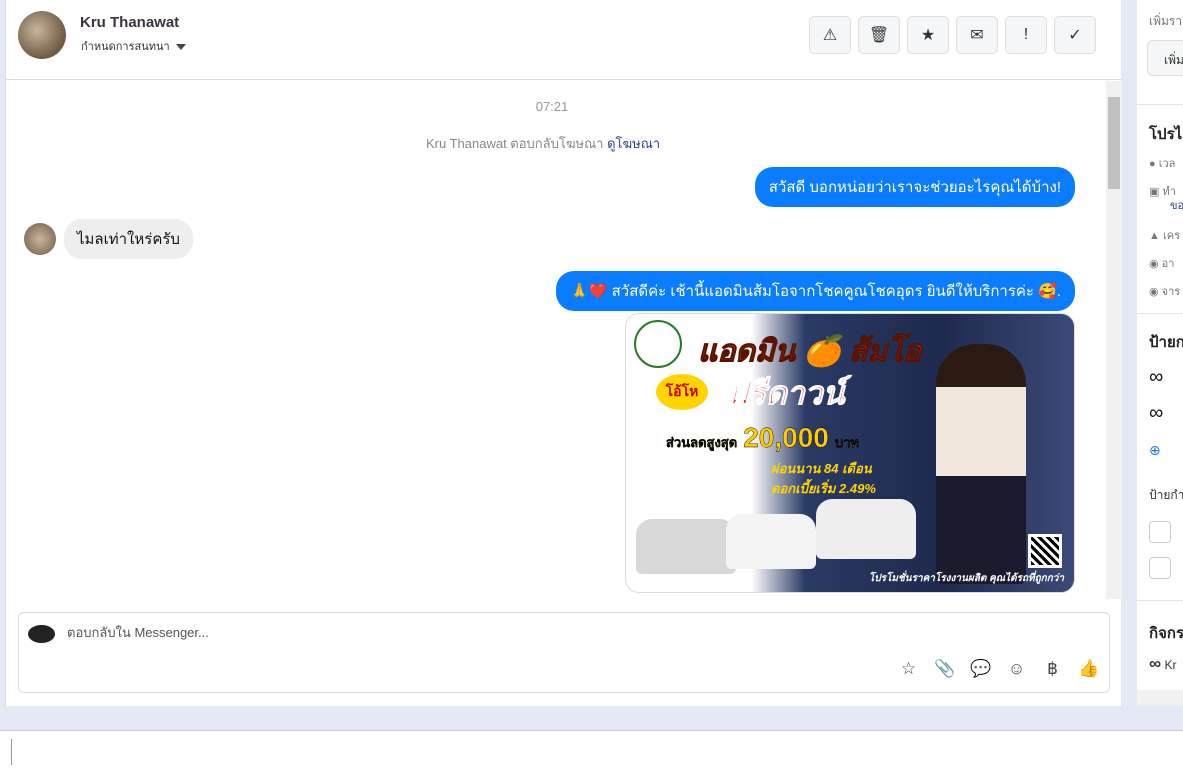 The image size is (1183, 768). What do you see at coordinates (908, 669) in the screenshot?
I see `saved-reply-icon: ☆` at bounding box center [908, 669].